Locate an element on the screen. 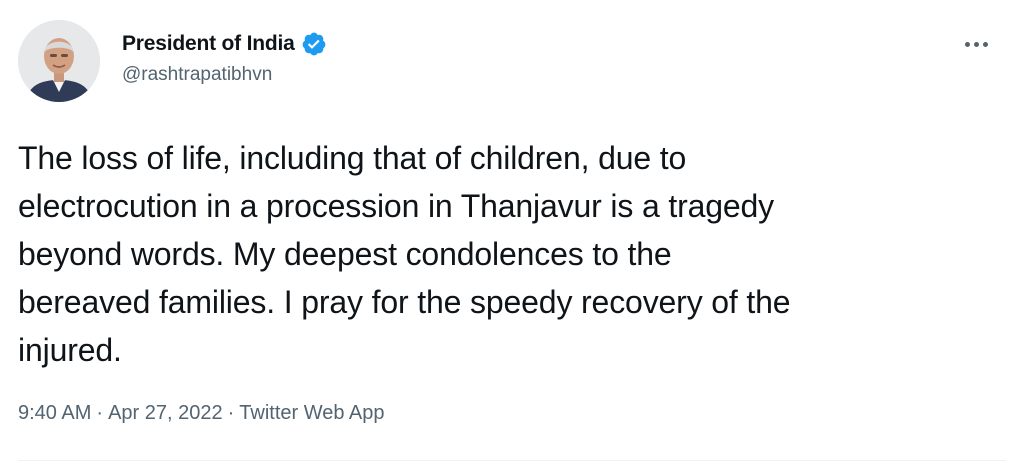  verified-badge-icon is located at coordinates (314, 44).